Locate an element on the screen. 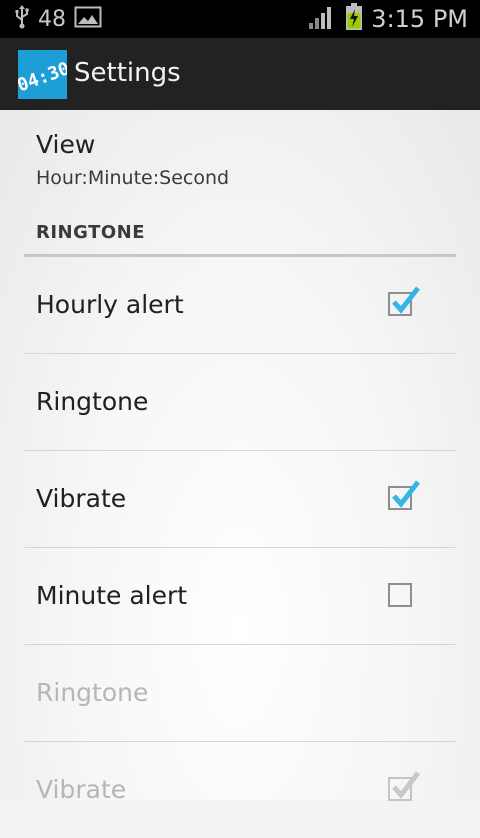 This screenshot has height=838, width=480. status-bar-left: 48 is located at coordinates (58, 19).